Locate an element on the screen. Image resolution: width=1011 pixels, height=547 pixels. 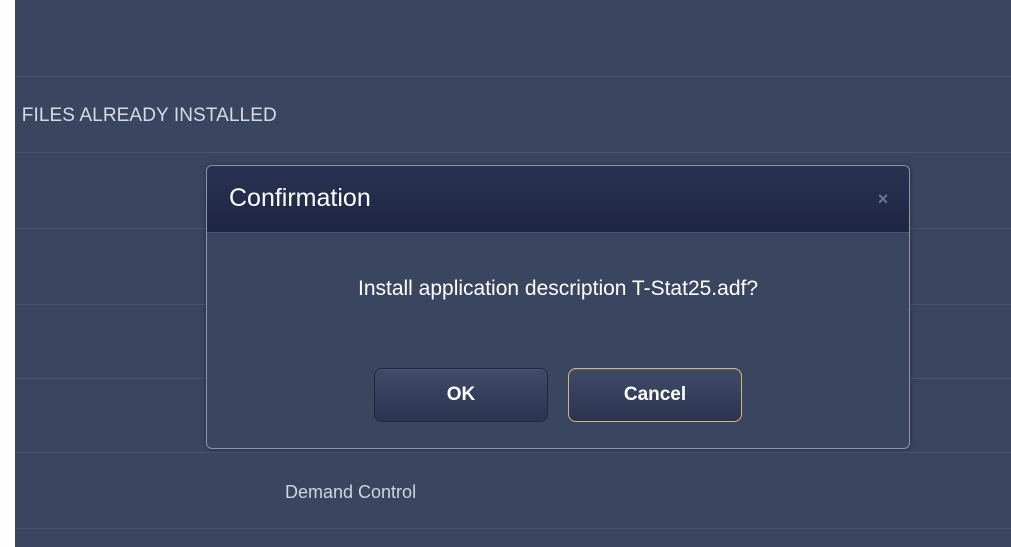
cancel-button: Cancel is located at coordinates (655, 395).